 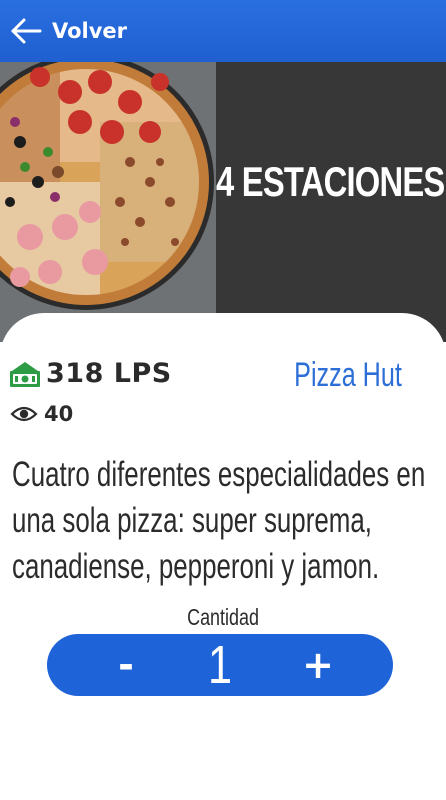 I want to click on price-row: 318 LPS, so click(x=90, y=373).